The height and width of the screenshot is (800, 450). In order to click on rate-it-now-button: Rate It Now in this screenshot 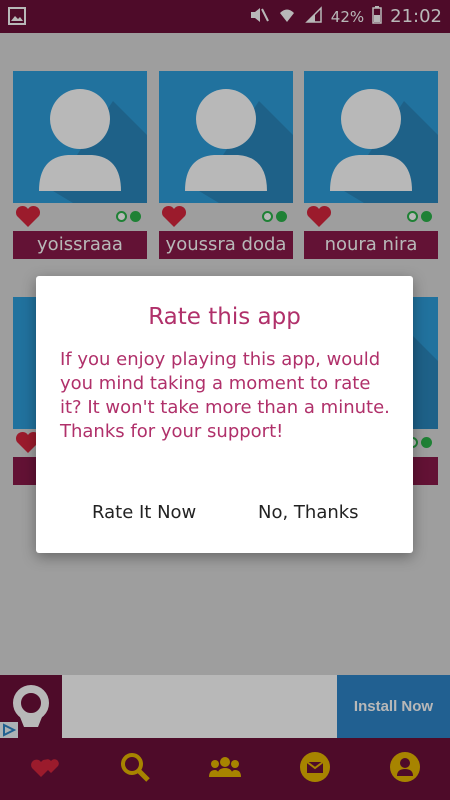, I will do `click(144, 512)`.